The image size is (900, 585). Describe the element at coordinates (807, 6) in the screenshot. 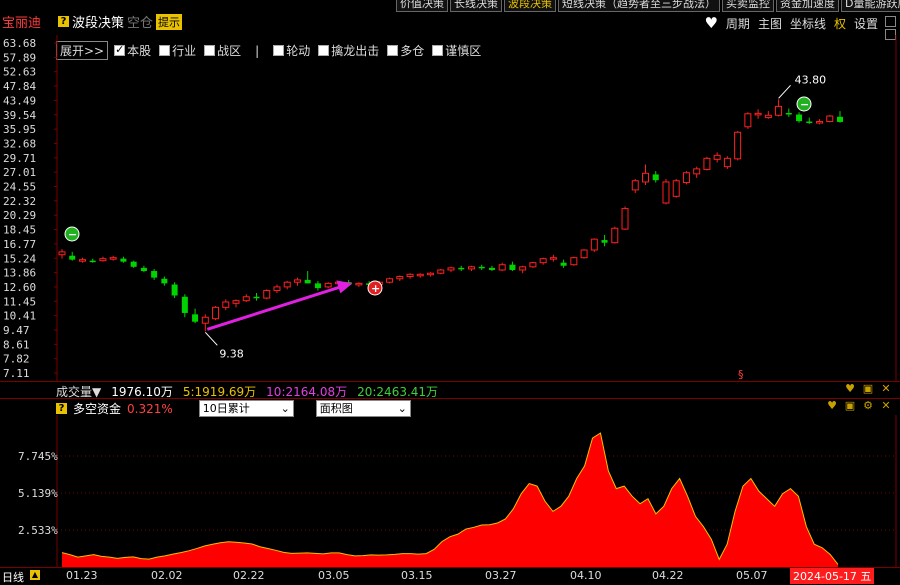

I see `tab-5: 资金加速度` at that location.